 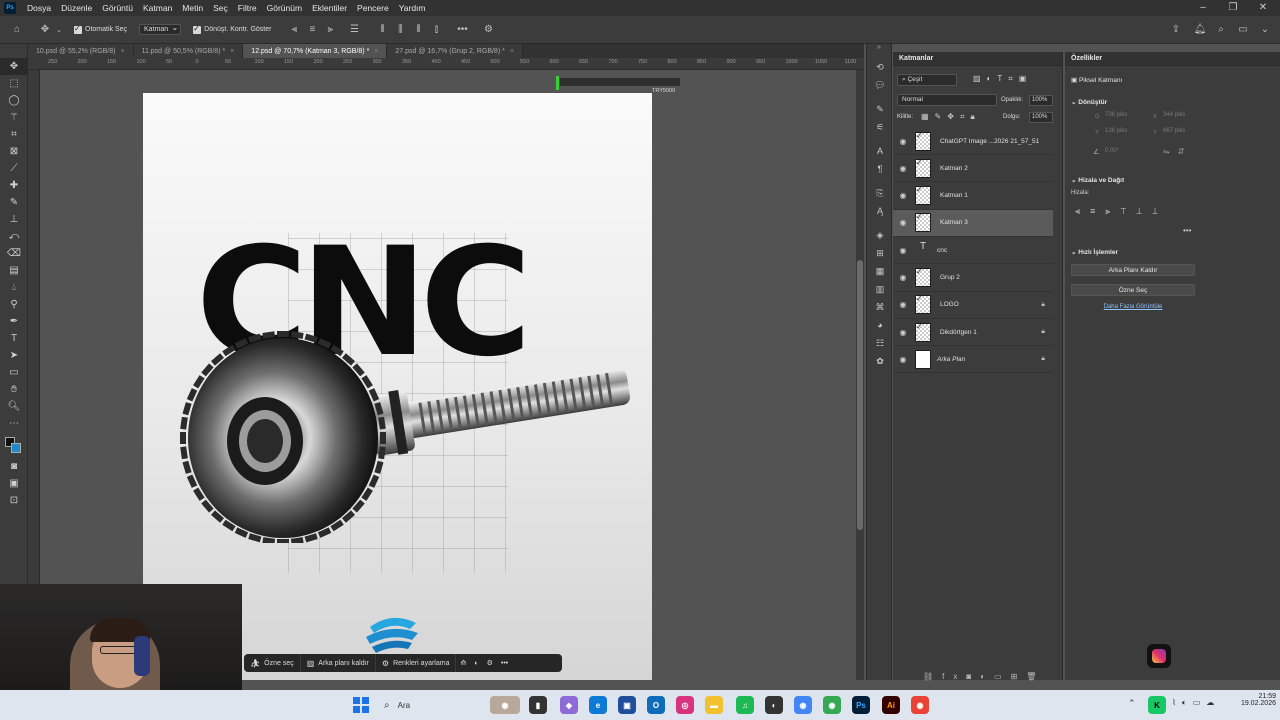 What do you see at coordinates (984, 676) in the screenshot?
I see `layer-actions: ⛓fx◙◐▭⊞🗑︎` at bounding box center [984, 676].